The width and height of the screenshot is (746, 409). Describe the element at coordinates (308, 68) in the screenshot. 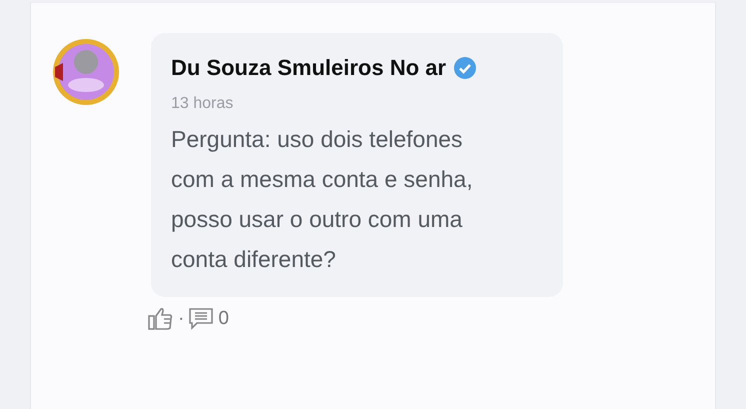

I see `author-name: Du Souza Smuleiros No ar` at that location.